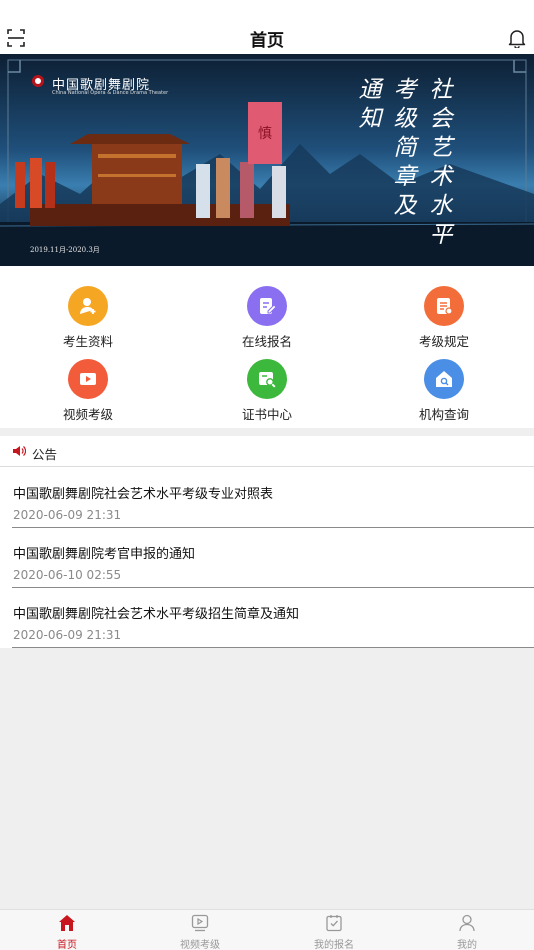  I want to click on tab-label: 我的报名, so click(334, 945).